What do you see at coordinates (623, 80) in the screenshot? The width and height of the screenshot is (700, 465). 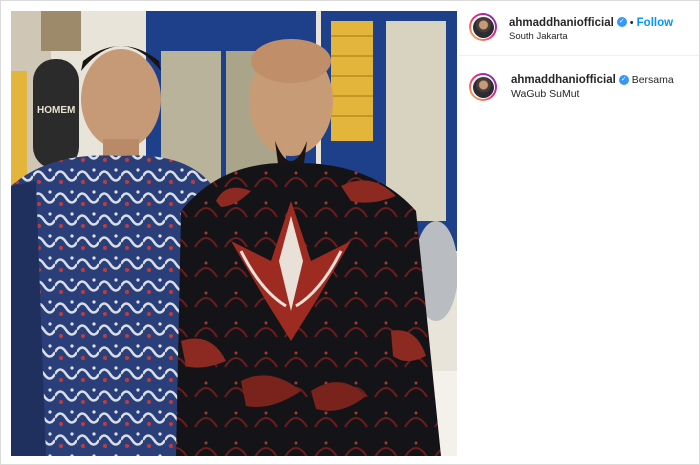 I see `caption-verified-badge-icon: ✓` at bounding box center [623, 80].